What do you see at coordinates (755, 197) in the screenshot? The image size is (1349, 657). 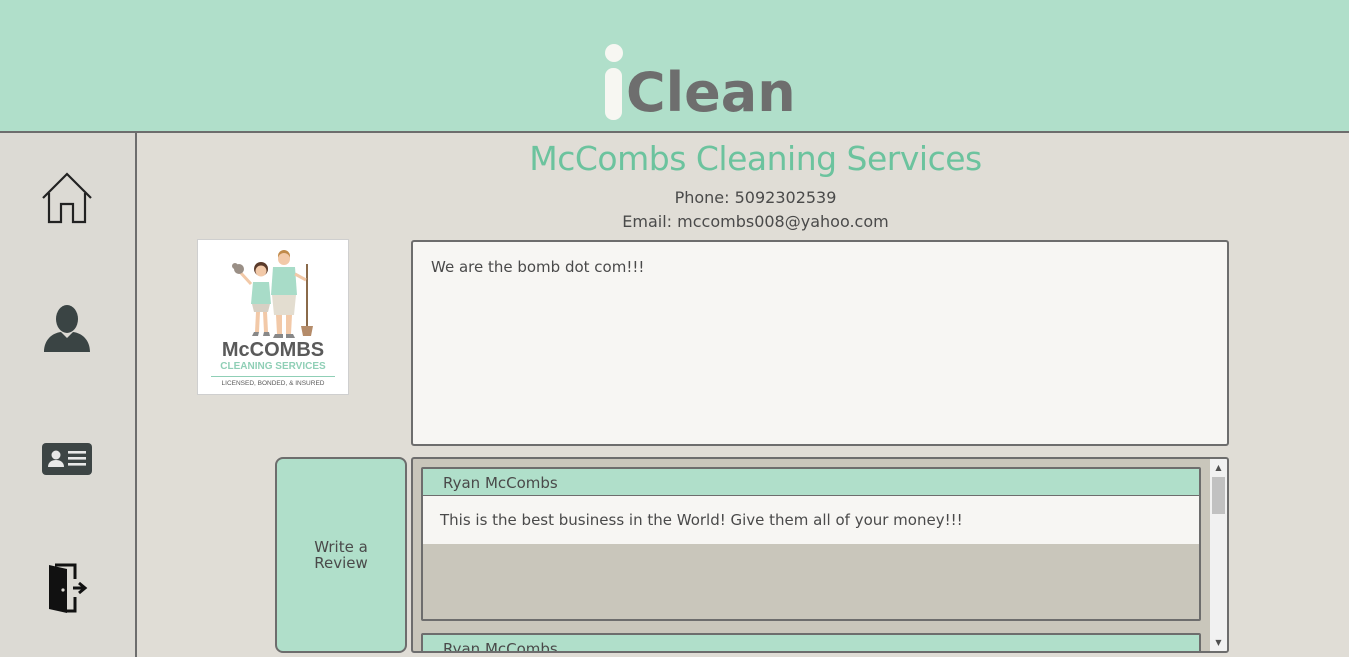 I see `business-phone: Phone: 5092302539` at bounding box center [755, 197].